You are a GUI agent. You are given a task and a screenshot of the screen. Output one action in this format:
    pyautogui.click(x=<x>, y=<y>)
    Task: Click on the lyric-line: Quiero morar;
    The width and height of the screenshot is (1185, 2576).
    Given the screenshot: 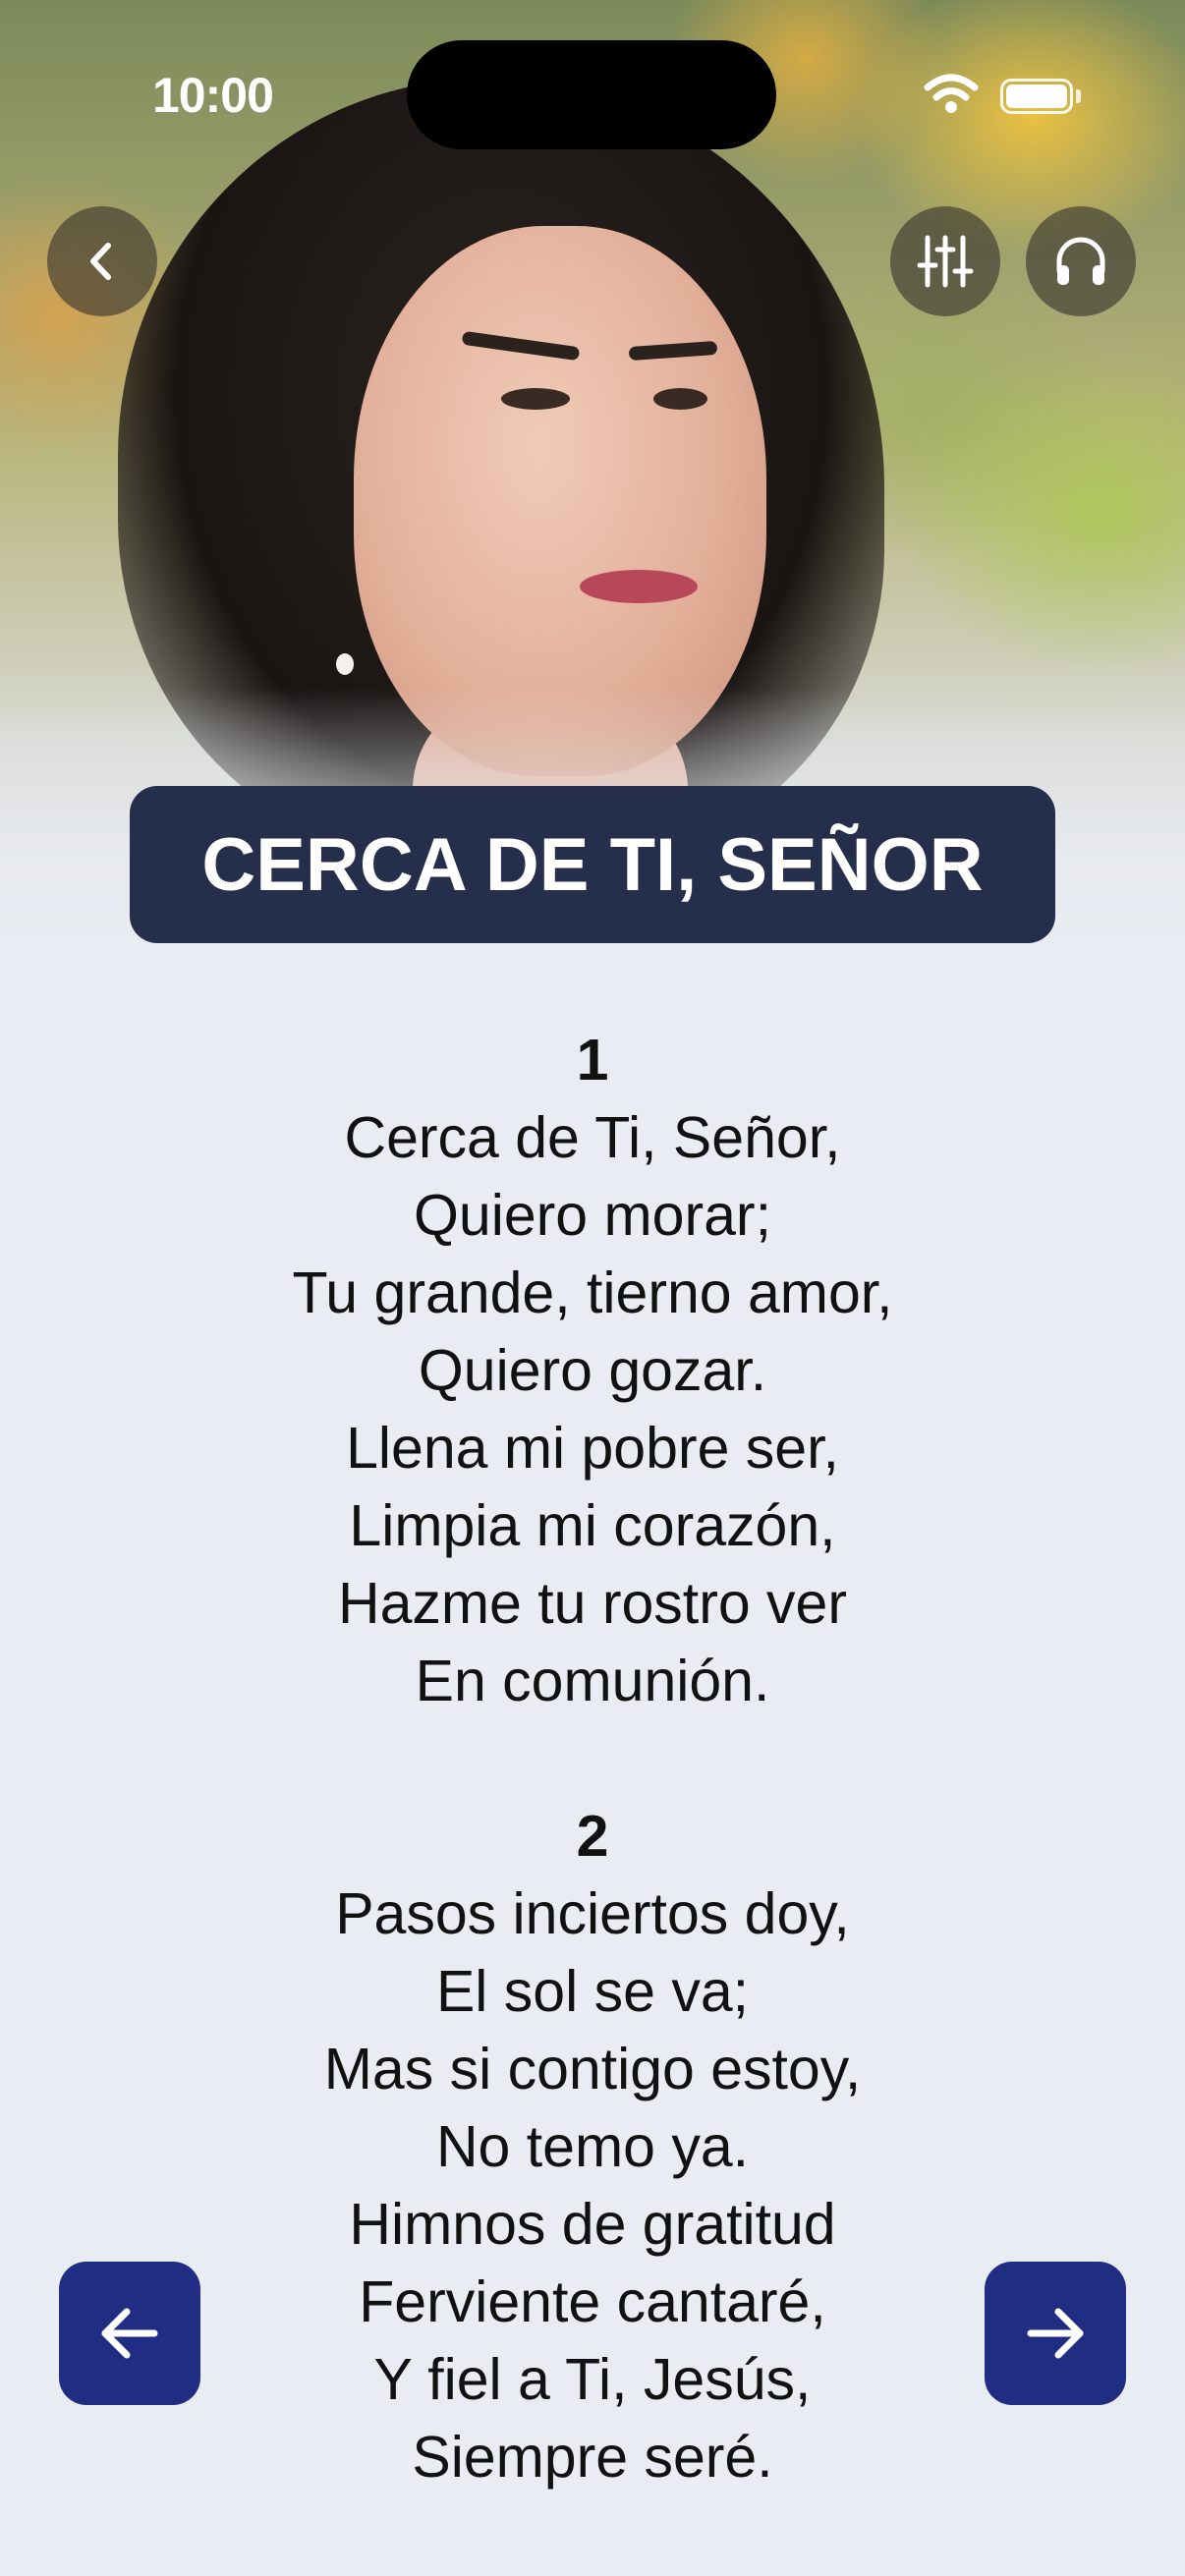 What is the action you would take?
    pyautogui.click(x=592, y=1215)
    